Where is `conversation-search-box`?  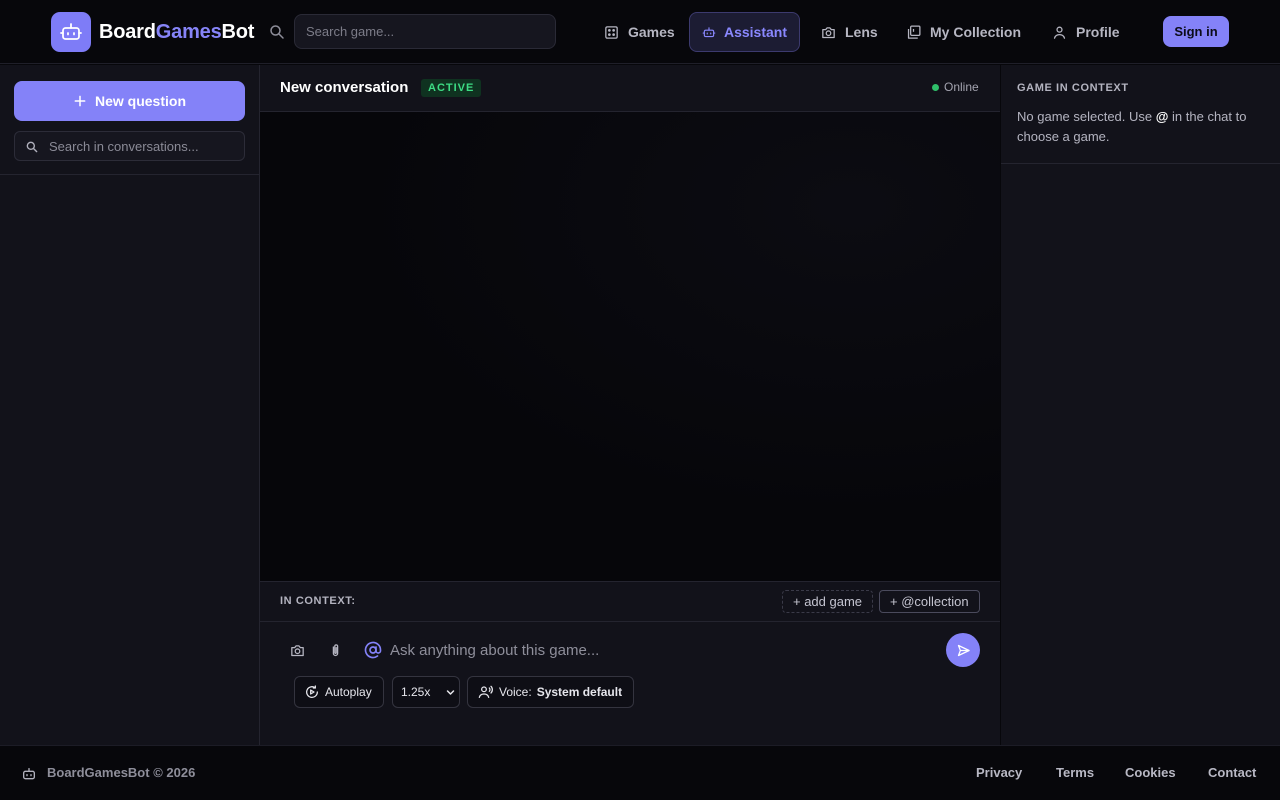
conversation-search-box is located at coordinates (129, 146).